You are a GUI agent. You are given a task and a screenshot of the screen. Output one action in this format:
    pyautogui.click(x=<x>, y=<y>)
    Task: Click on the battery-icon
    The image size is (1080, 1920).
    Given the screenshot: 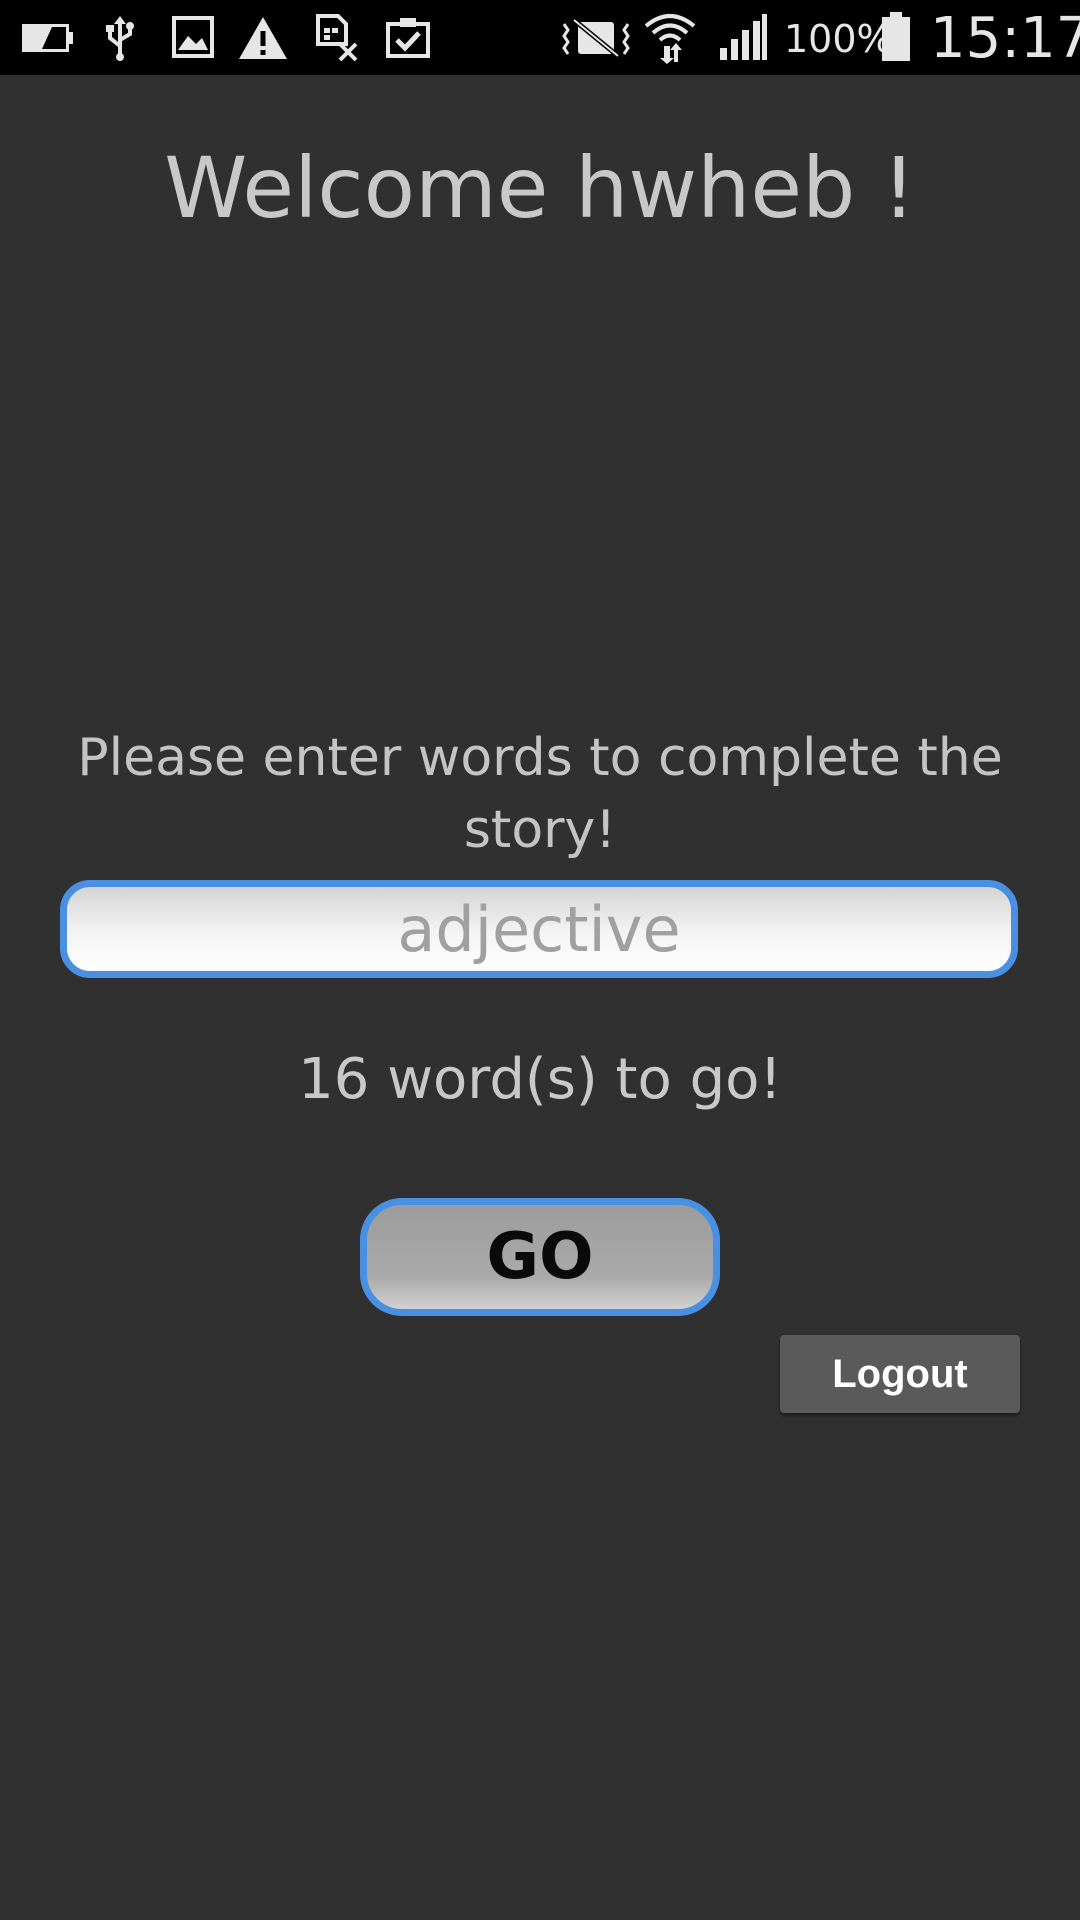 What is the action you would take?
    pyautogui.click(x=896, y=37)
    